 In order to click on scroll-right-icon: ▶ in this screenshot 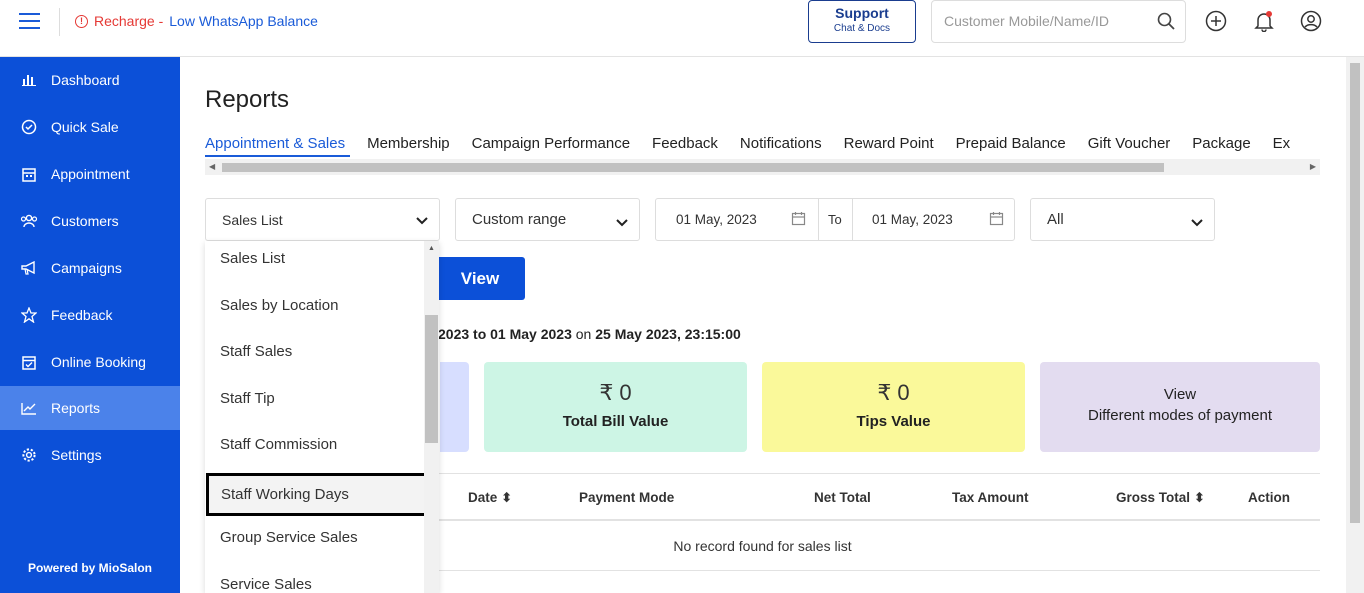, I will do `click(1313, 166)`.